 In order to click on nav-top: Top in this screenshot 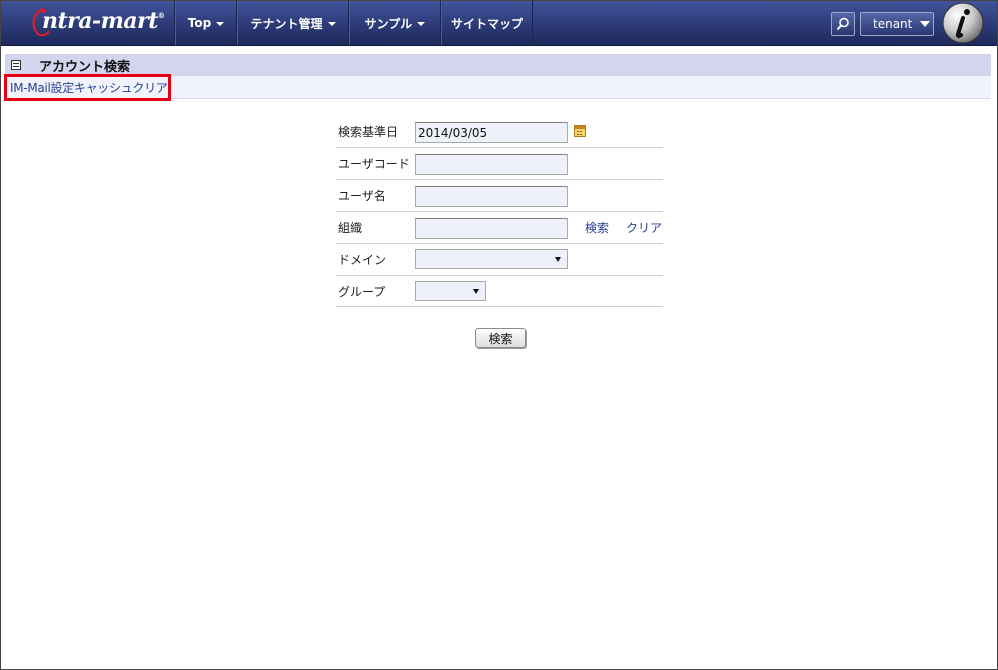, I will do `click(206, 23)`.